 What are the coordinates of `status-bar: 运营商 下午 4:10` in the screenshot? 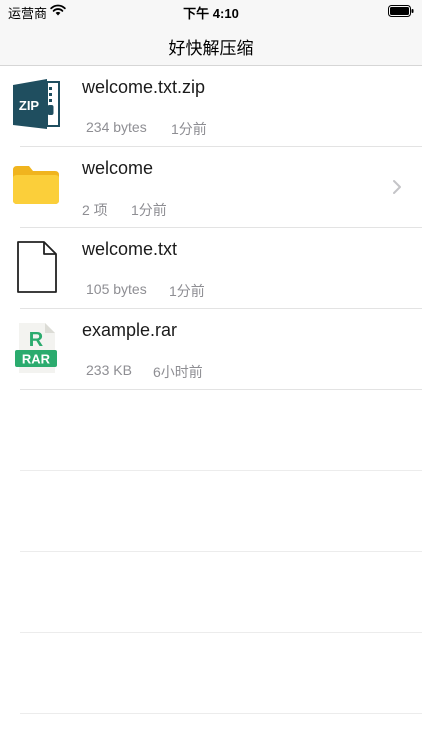 It's located at (211, 11).